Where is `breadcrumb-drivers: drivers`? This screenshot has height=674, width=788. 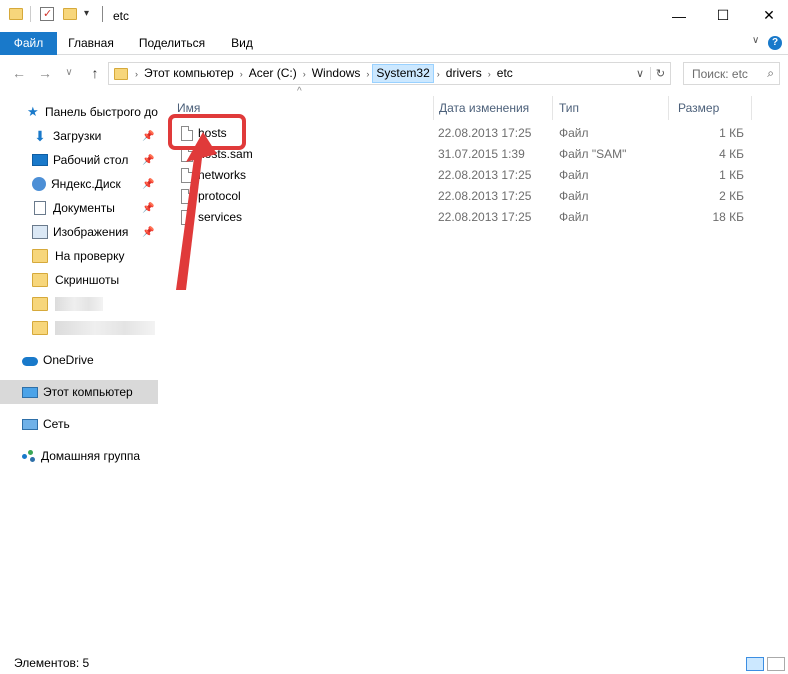
breadcrumb-drivers: drivers is located at coordinates (464, 73).